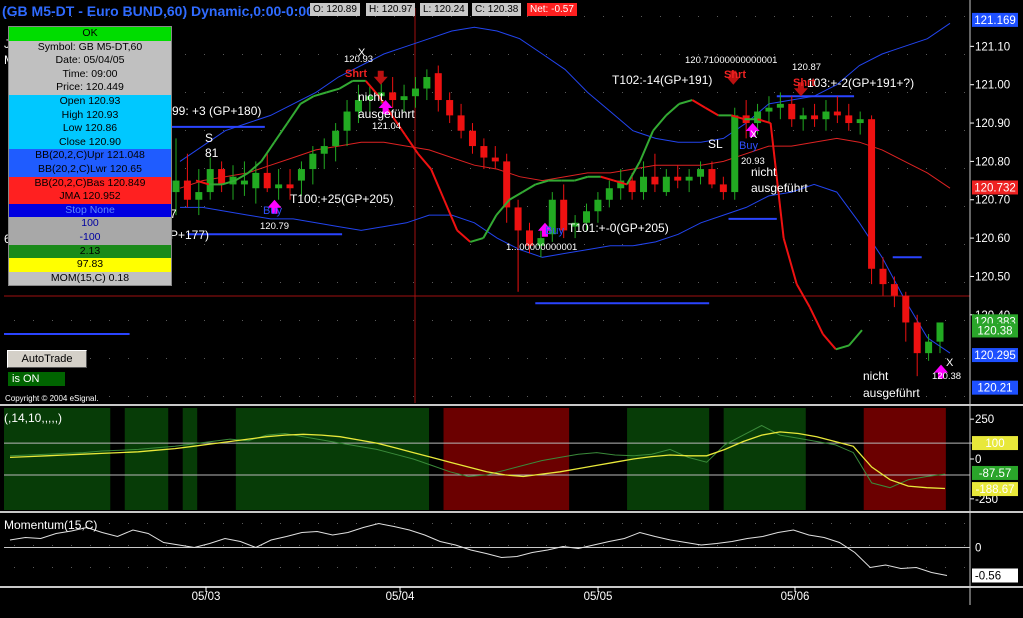 The width and height of the screenshot is (1023, 618). I want to click on data-close: Close 120.90, so click(90, 142).